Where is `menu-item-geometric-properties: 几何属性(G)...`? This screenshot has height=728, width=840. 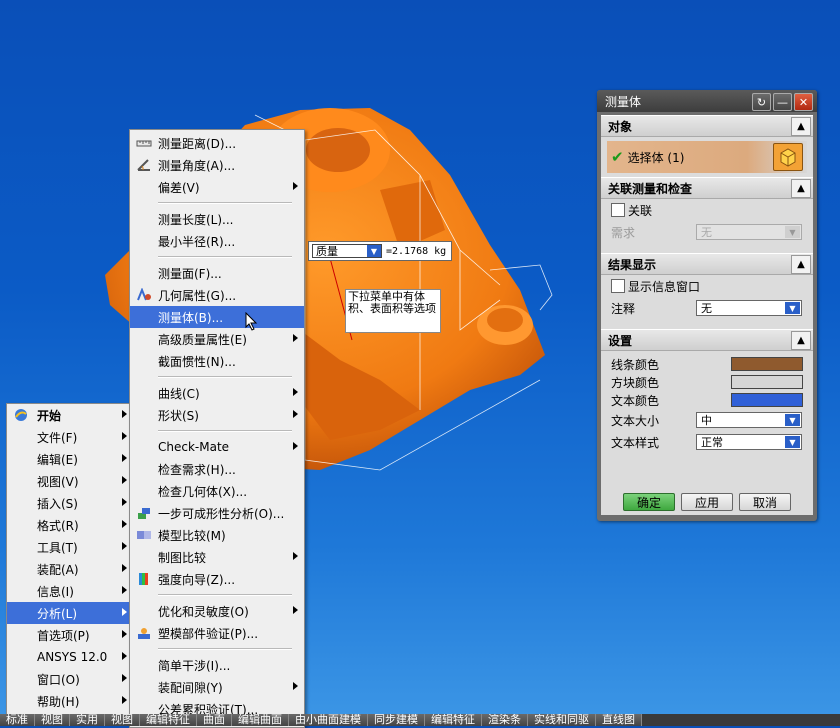
menu-item-geometric-properties: 几何属性(G)... is located at coordinates (217, 295).